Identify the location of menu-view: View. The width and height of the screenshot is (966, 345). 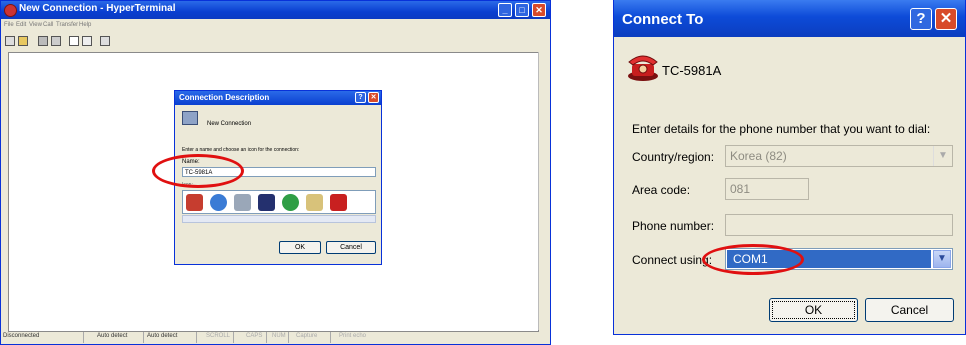
(35, 25).